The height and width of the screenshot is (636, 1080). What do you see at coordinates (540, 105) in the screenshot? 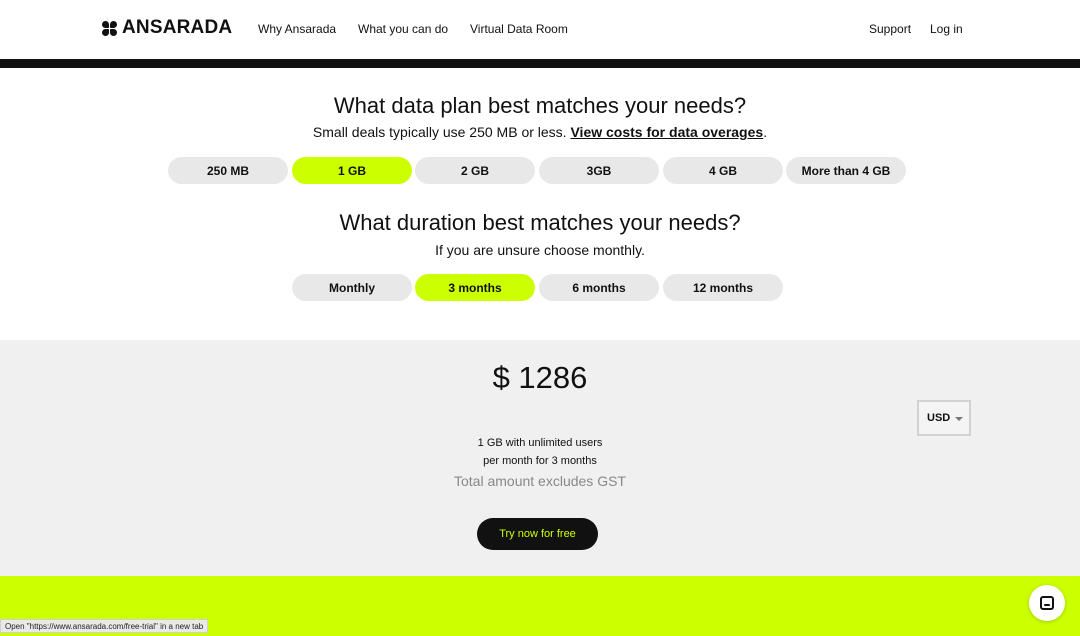
I see `data-plan-title: What data plan best matches your needs?` at bounding box center [540, 105].